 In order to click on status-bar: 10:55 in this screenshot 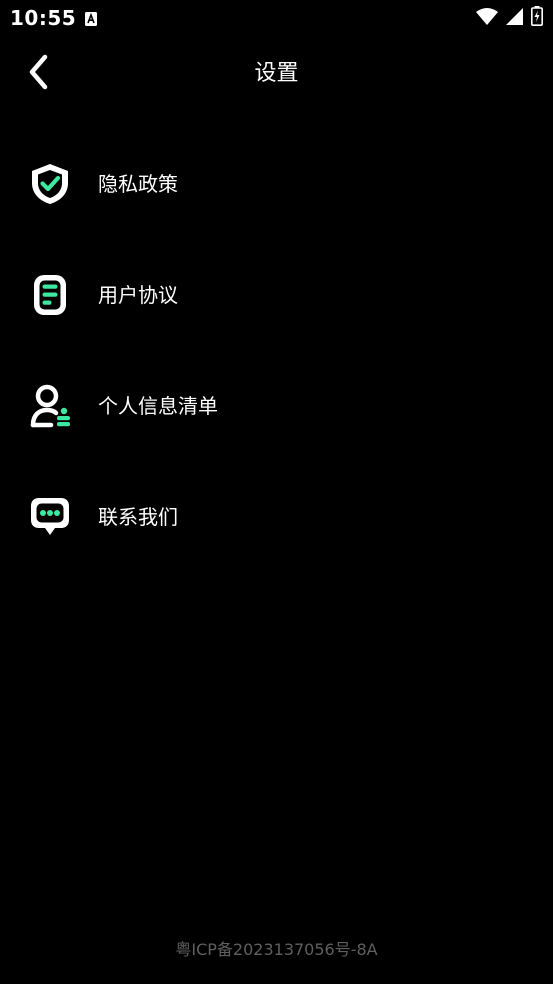, I will do `click(276, 18)`.